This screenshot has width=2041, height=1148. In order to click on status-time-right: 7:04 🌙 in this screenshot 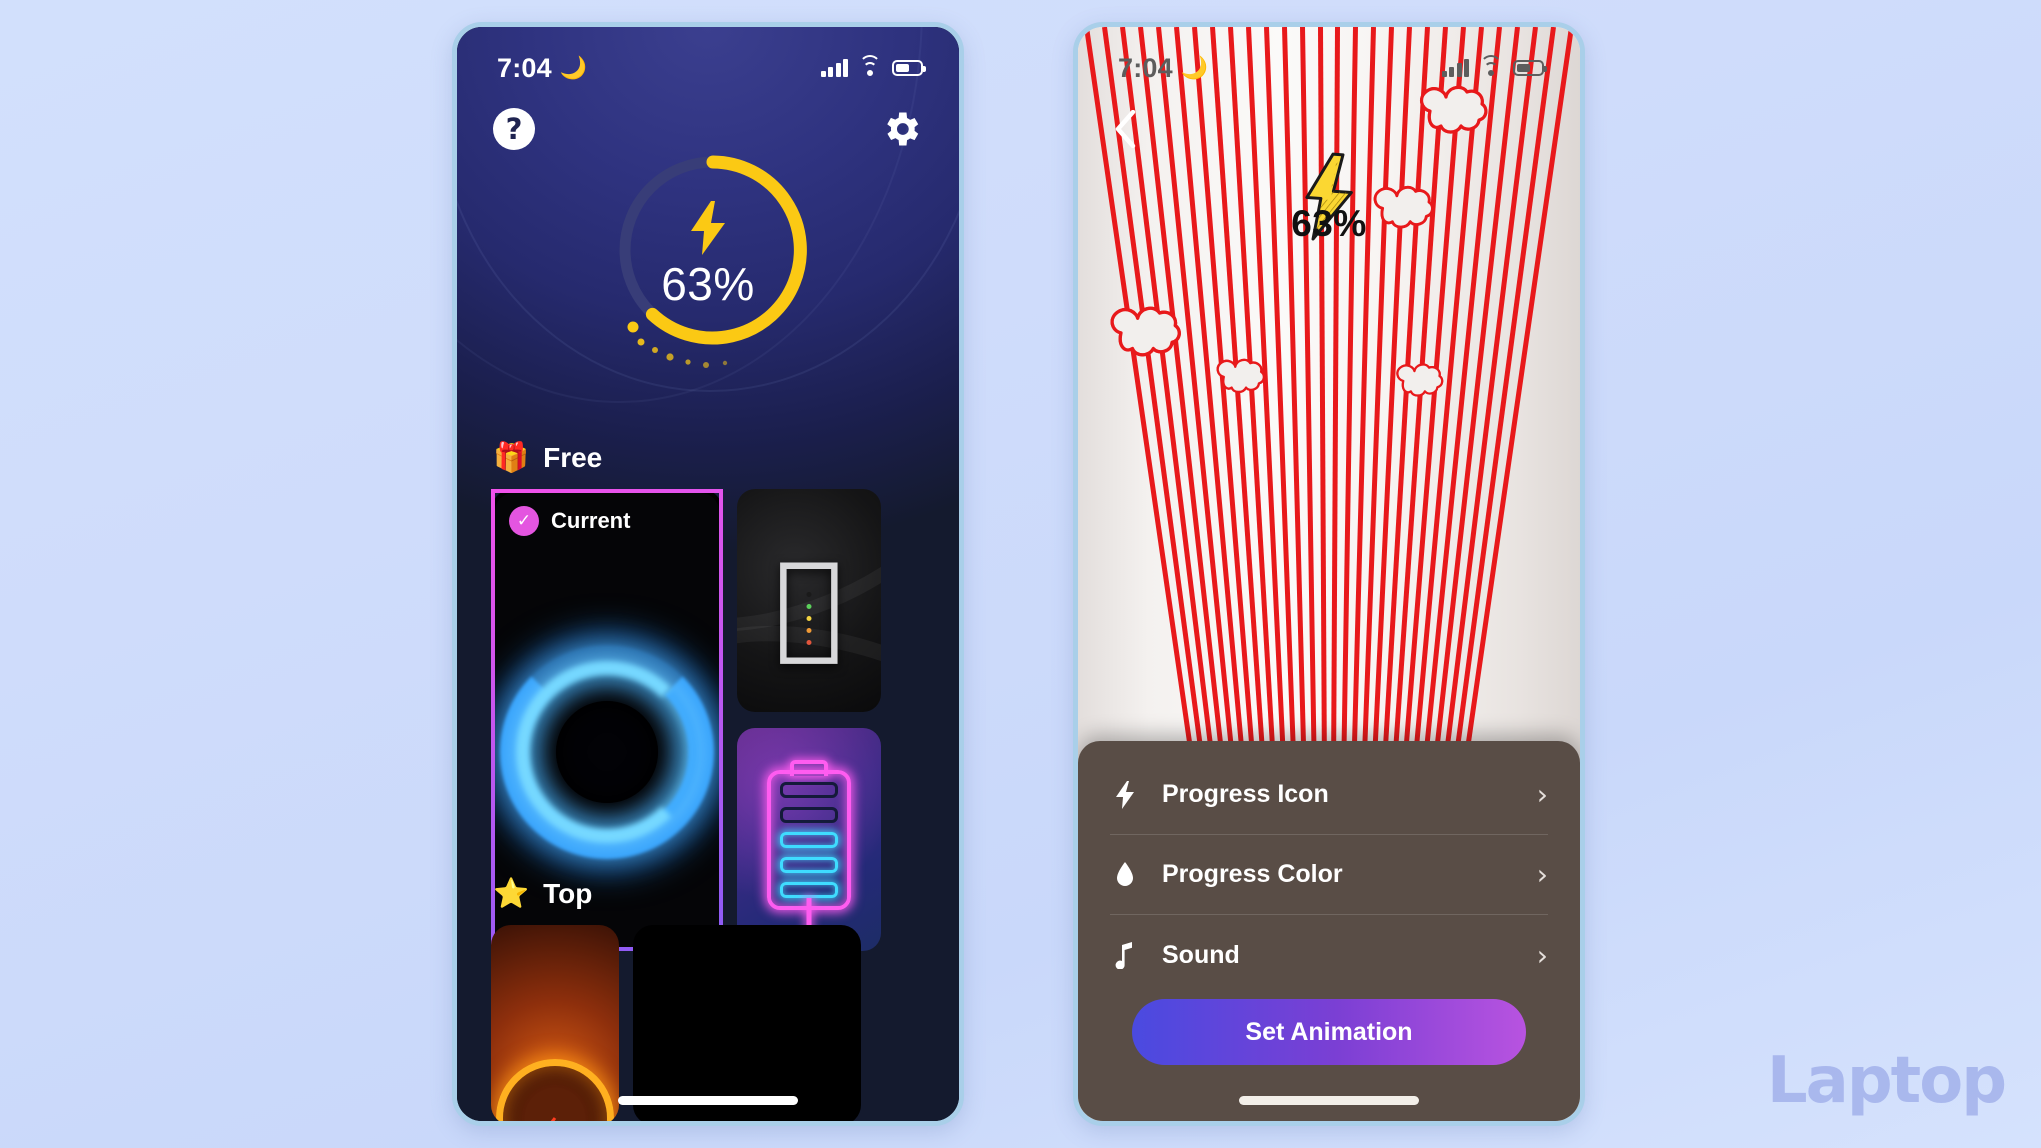, I will do `click(1163, 68)`.